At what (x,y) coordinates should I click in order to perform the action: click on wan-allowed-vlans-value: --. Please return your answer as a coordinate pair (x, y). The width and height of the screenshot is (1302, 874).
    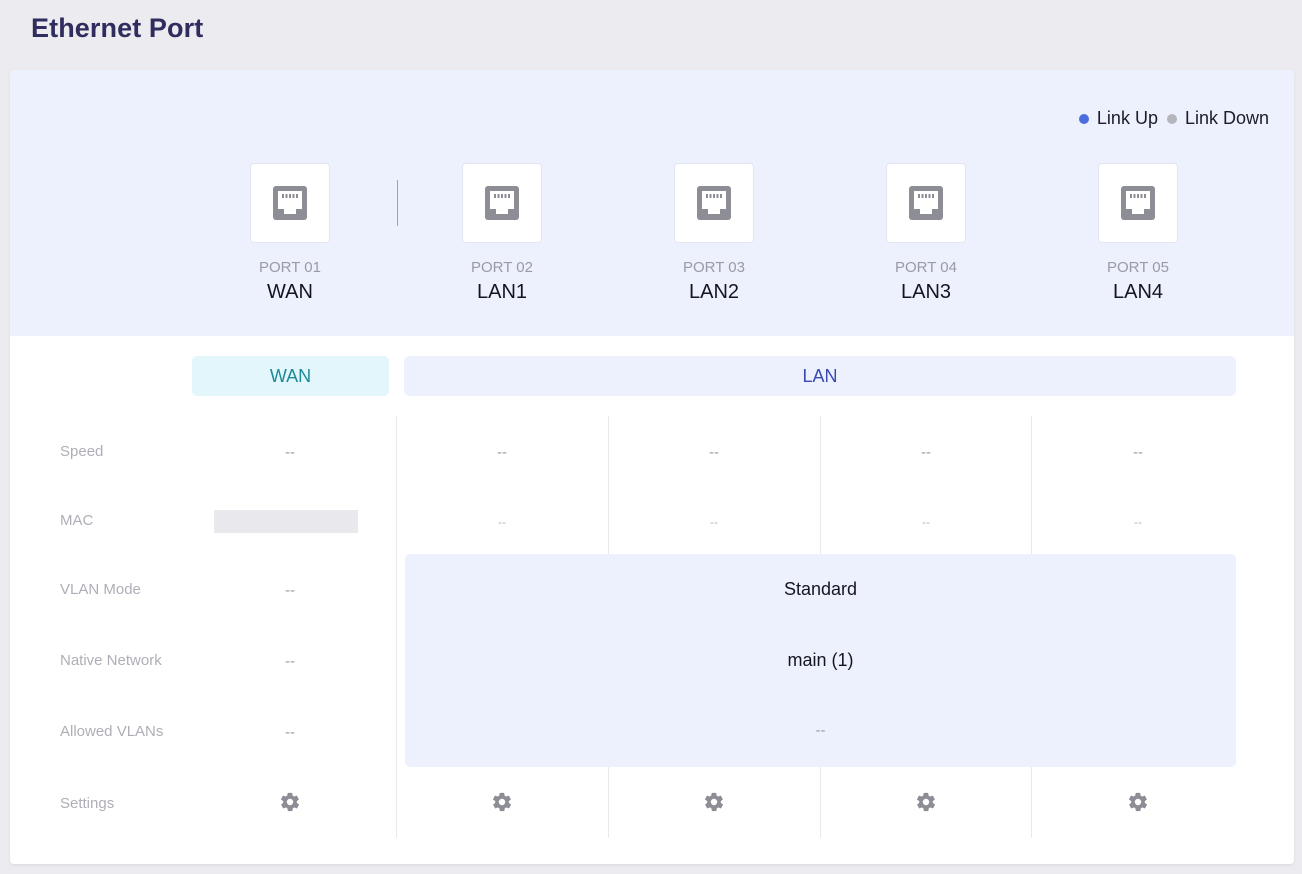
    Looking at the image, I should click on (290, 732).